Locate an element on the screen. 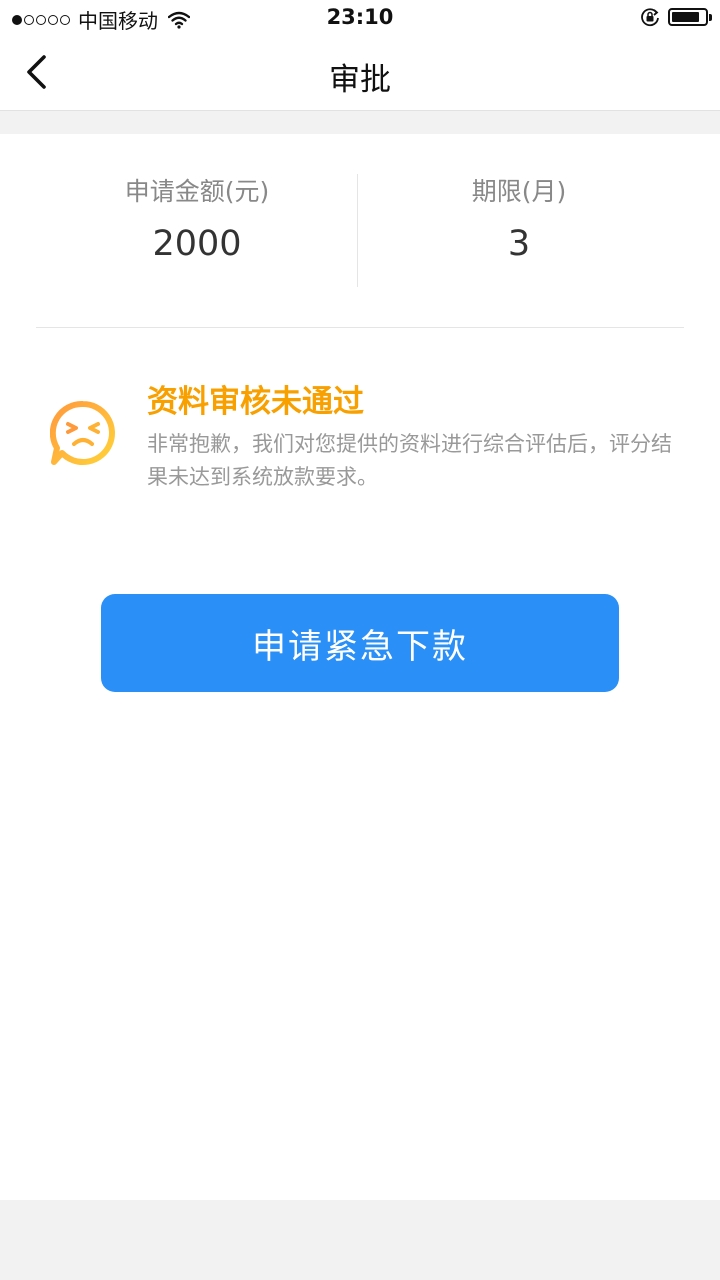 The width and height of the screenshot is (720, 1280). battery-icon is located at coordinates (690, 17).